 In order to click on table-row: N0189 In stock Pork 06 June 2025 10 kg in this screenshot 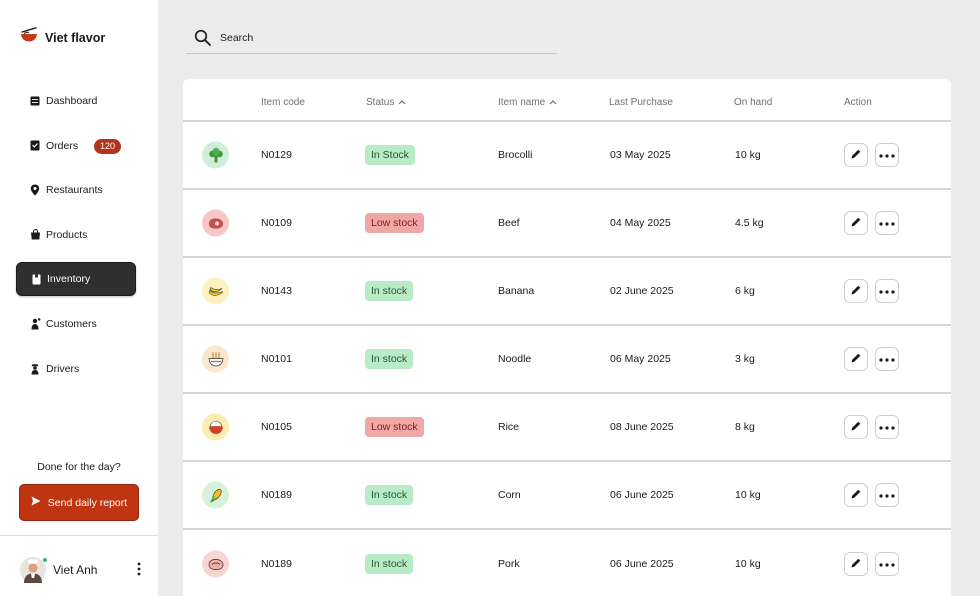, I will do `click(567, 563)`.